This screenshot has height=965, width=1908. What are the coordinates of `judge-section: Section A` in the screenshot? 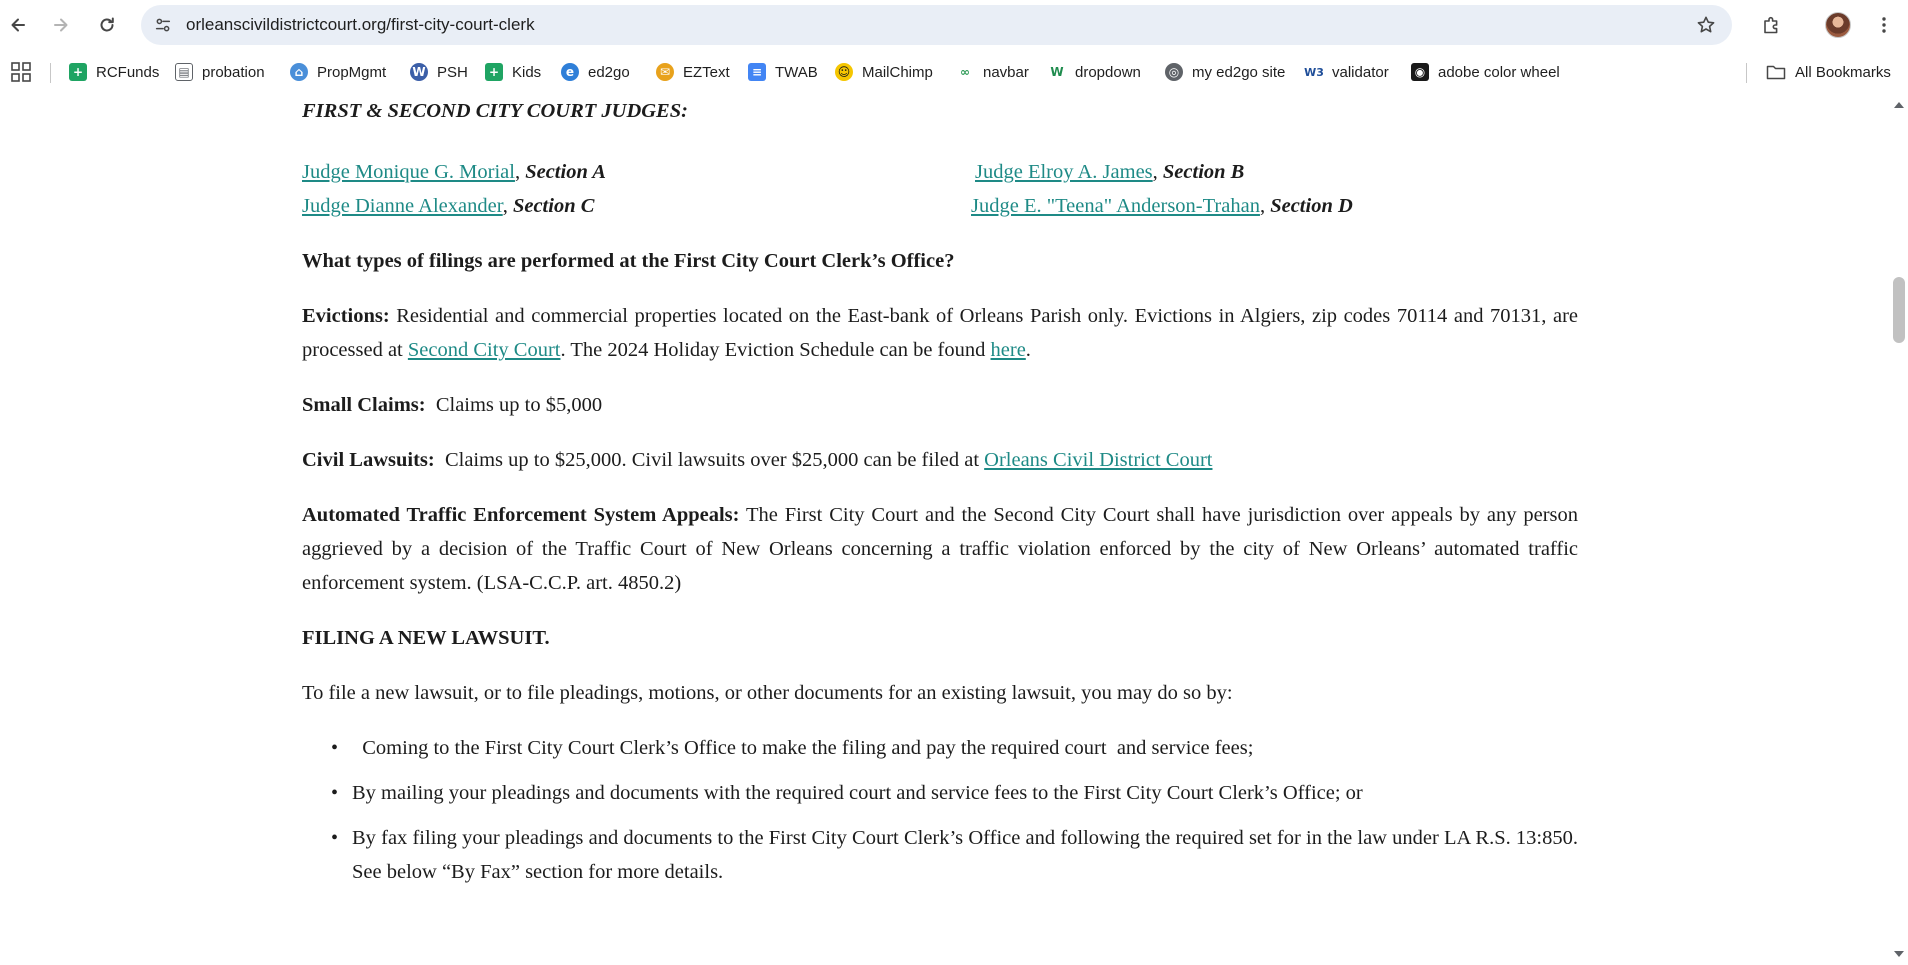 It's located at (565, 172).